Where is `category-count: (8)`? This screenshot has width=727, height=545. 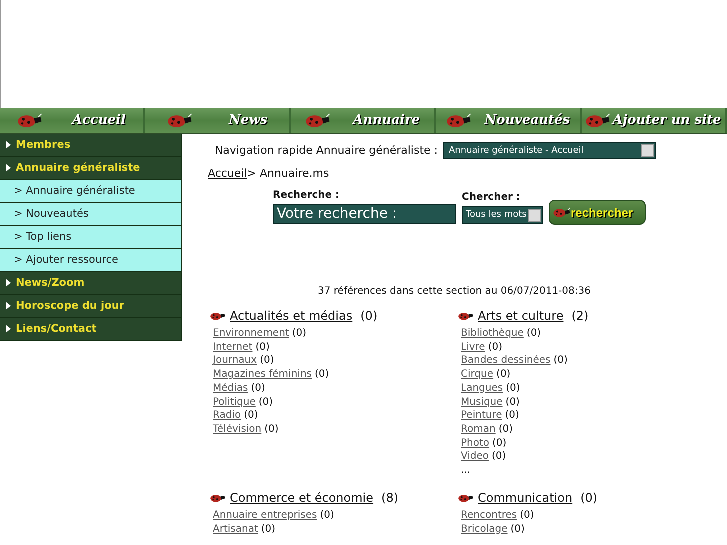
category-count: (8) is located at coordinates (390, 498).